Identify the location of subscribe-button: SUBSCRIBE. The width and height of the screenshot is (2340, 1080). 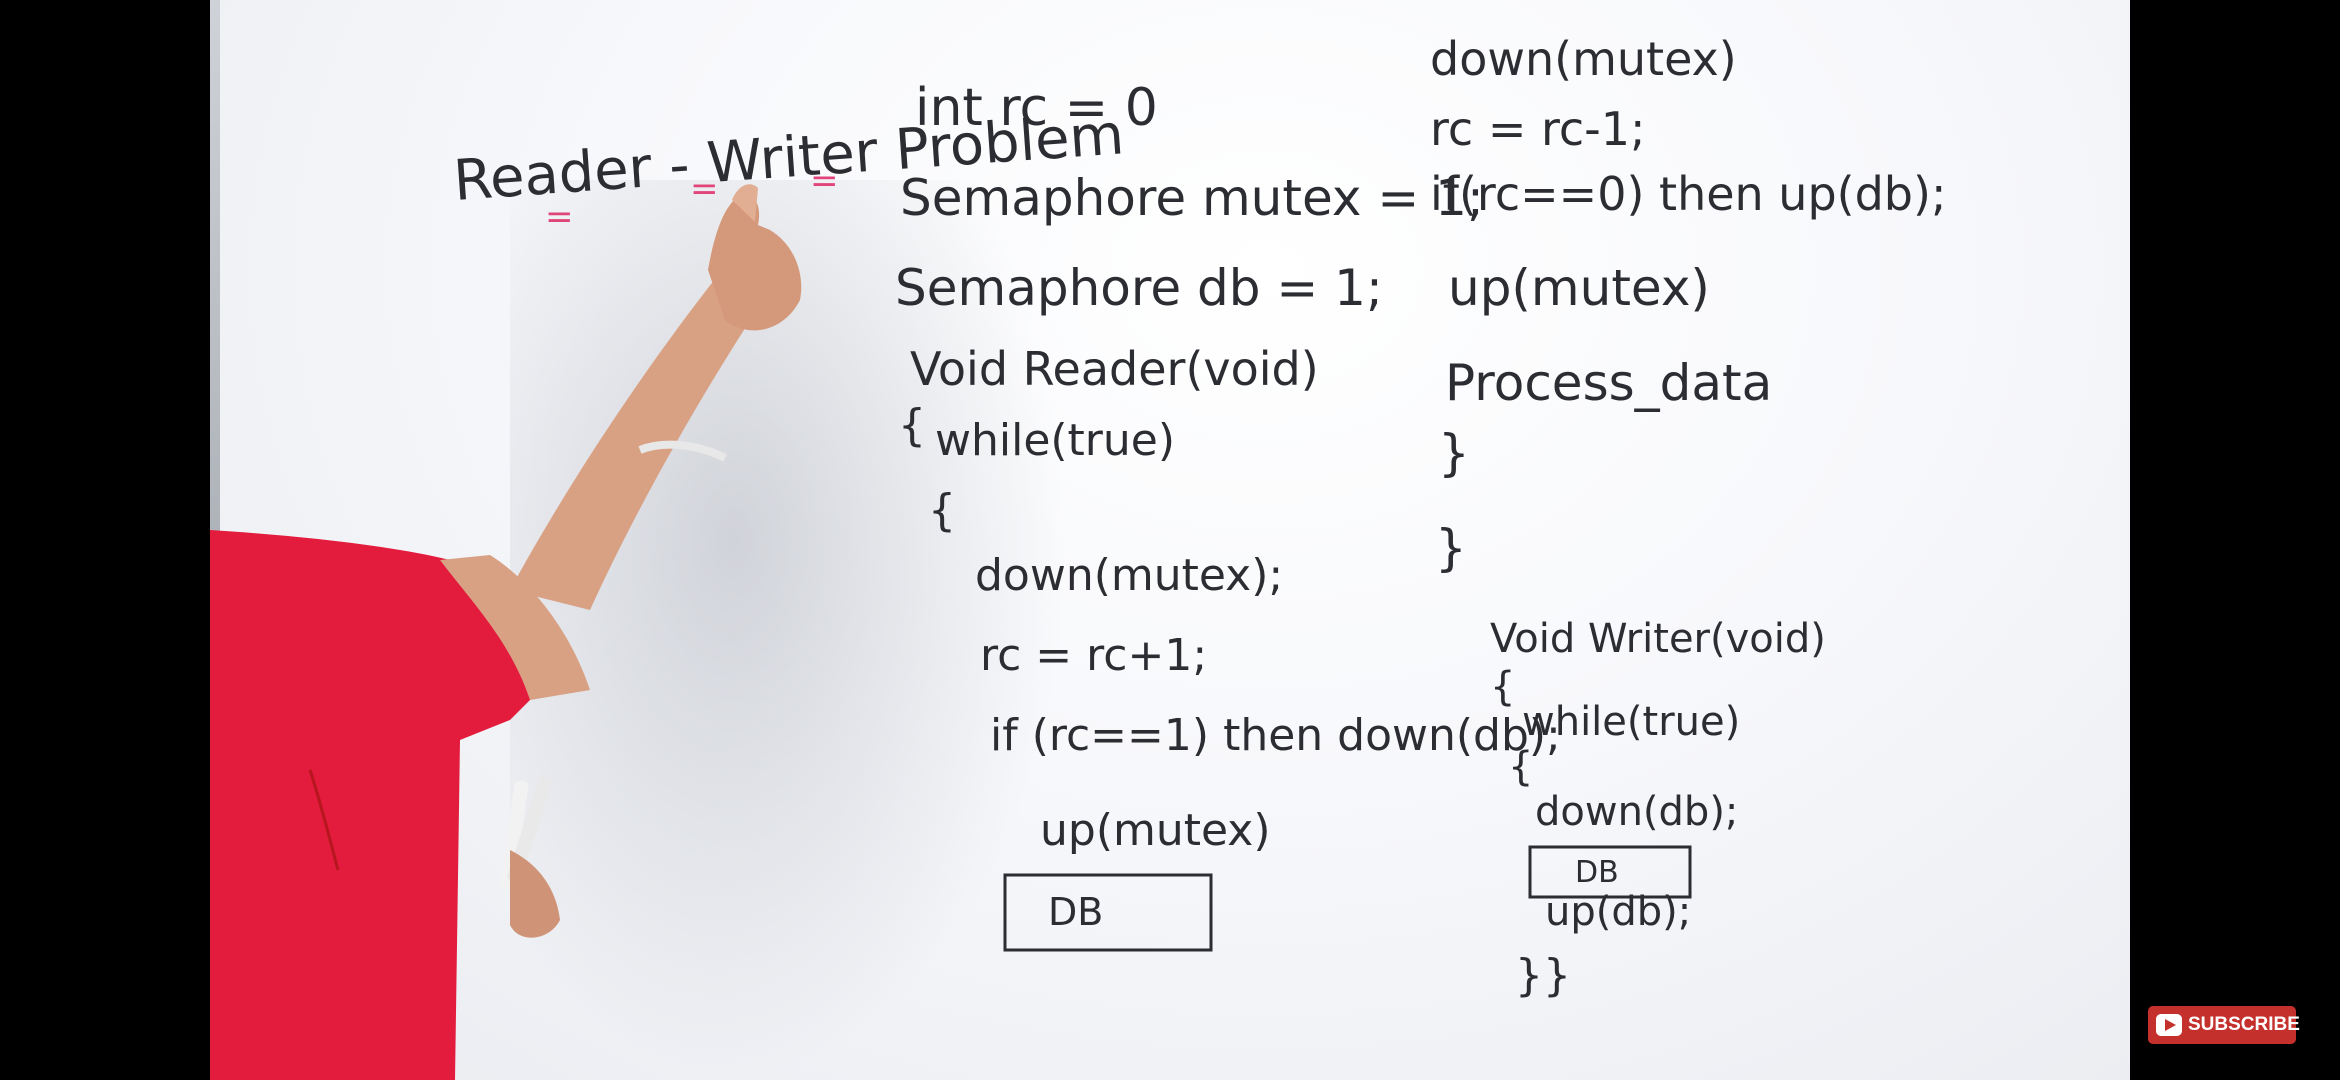
(2224, 1025).